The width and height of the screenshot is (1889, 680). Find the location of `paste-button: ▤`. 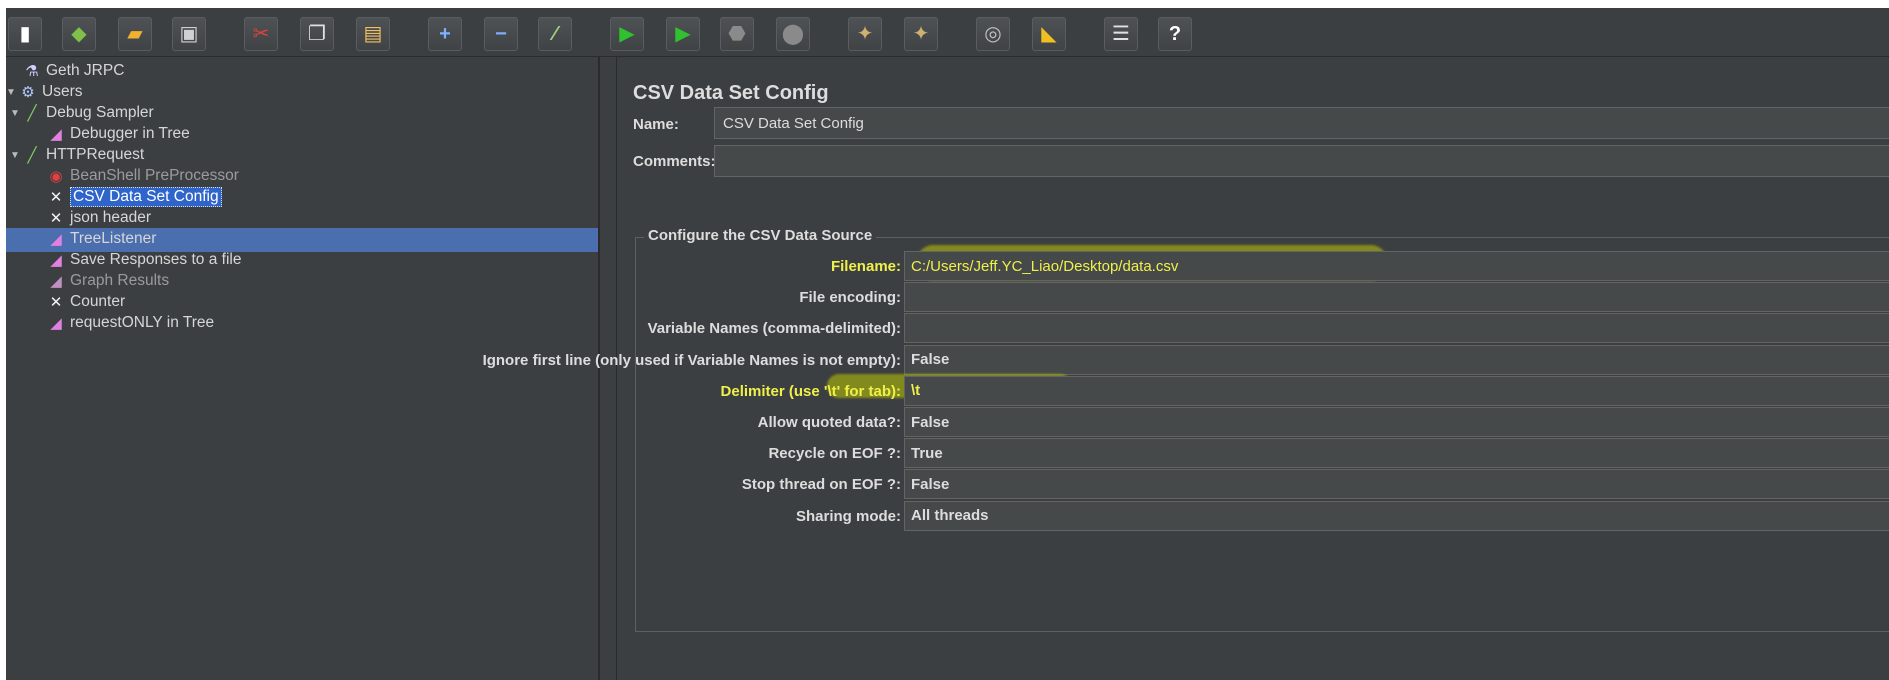

paste-button: ▤ is located at coordinates (373, 34).